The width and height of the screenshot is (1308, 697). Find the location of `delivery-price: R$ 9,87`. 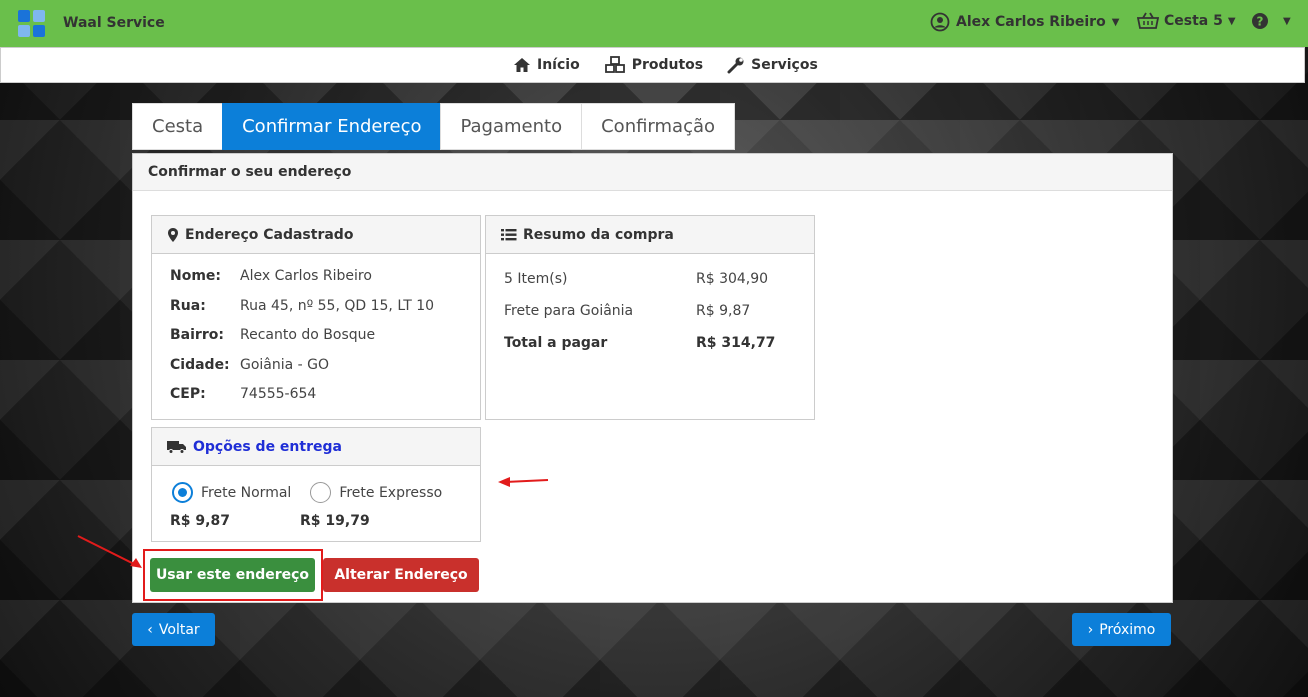

delivery-price: R$ 9,87 is located at coordinates (200, 521).